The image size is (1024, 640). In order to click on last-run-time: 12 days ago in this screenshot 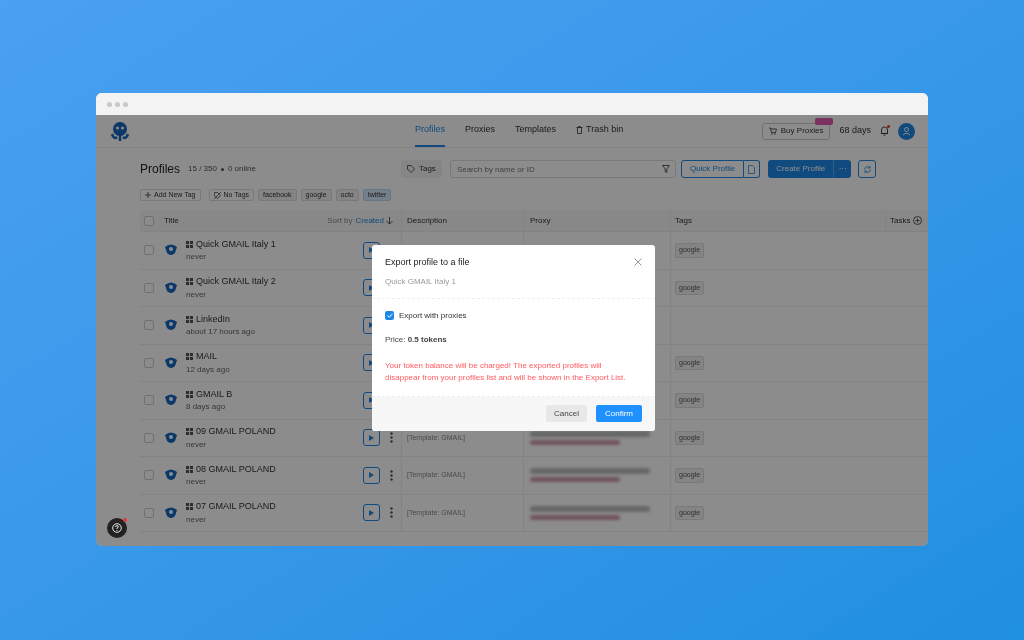, I will do `click(208, 369)`.